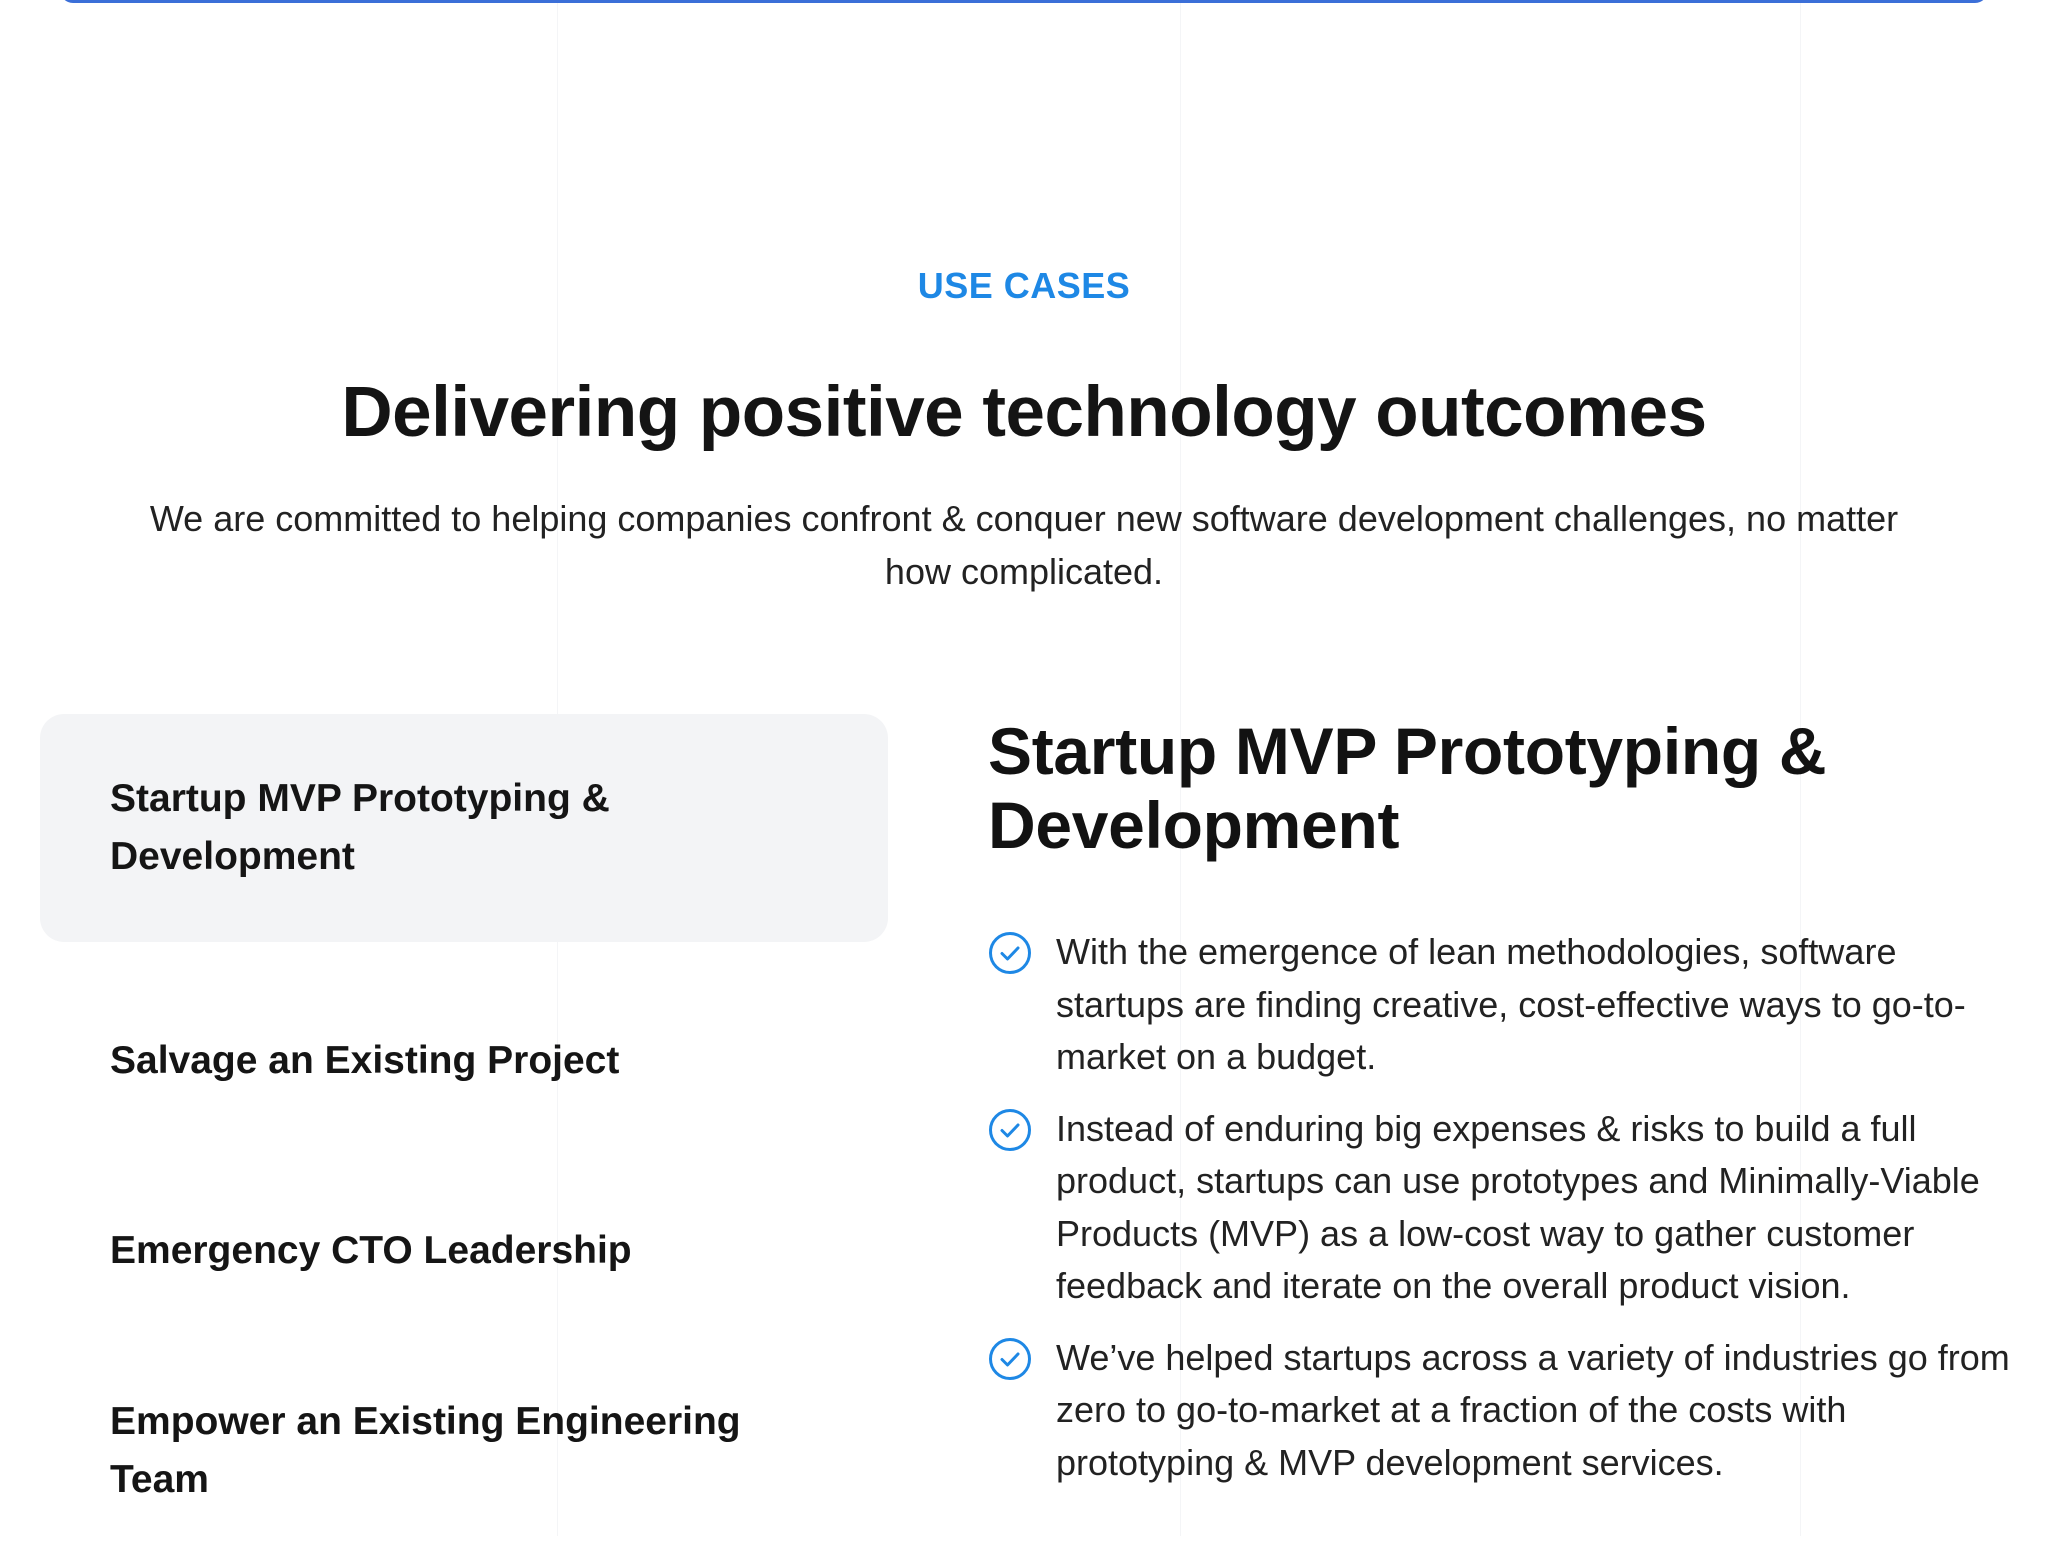 This screenshot has width=2048, height=1566. What do you see at coordinates (1407, 788) in the screenshot?
I see `detail-title: Startup MVP Prototyping & Development` at bounding box center [1407, 788].